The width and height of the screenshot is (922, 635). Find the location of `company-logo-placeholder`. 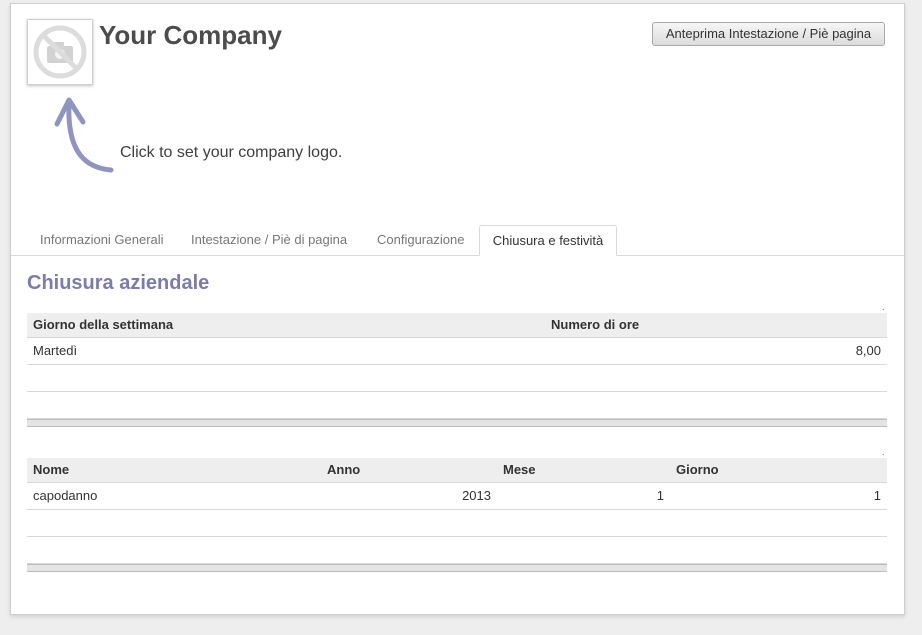

company-logo-placeholder is located at coordinates (60, 52).